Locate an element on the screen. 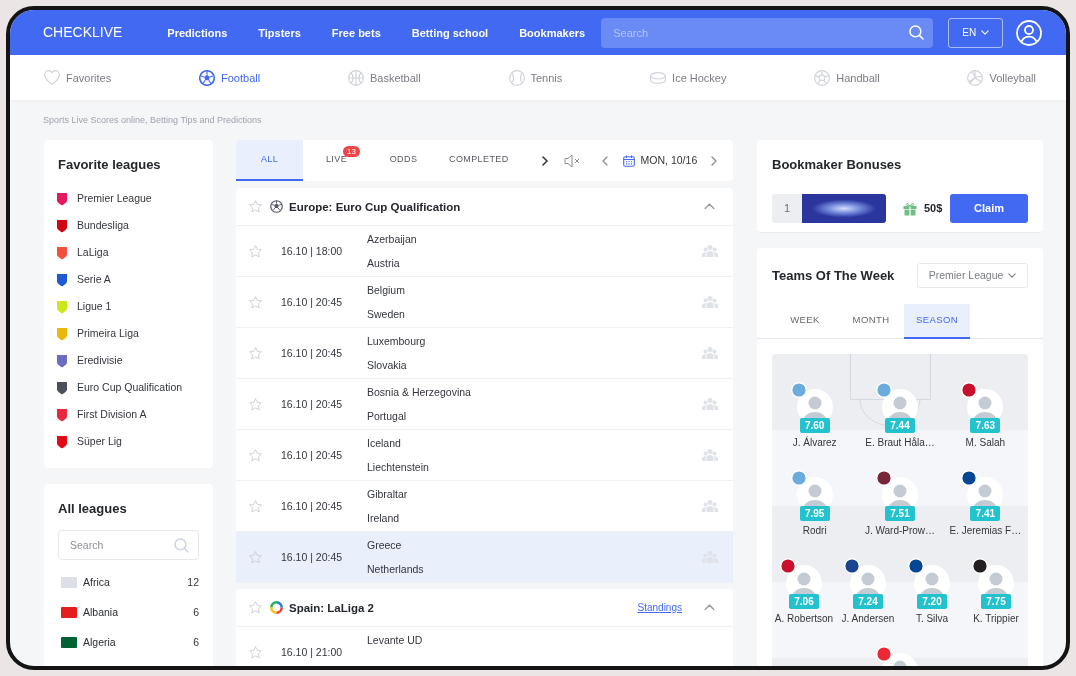 This screenshot has height=676, width=1076. match-row: 16.10 | 18:00 Azerbaijan Austria is located at coordinates (484, 251).